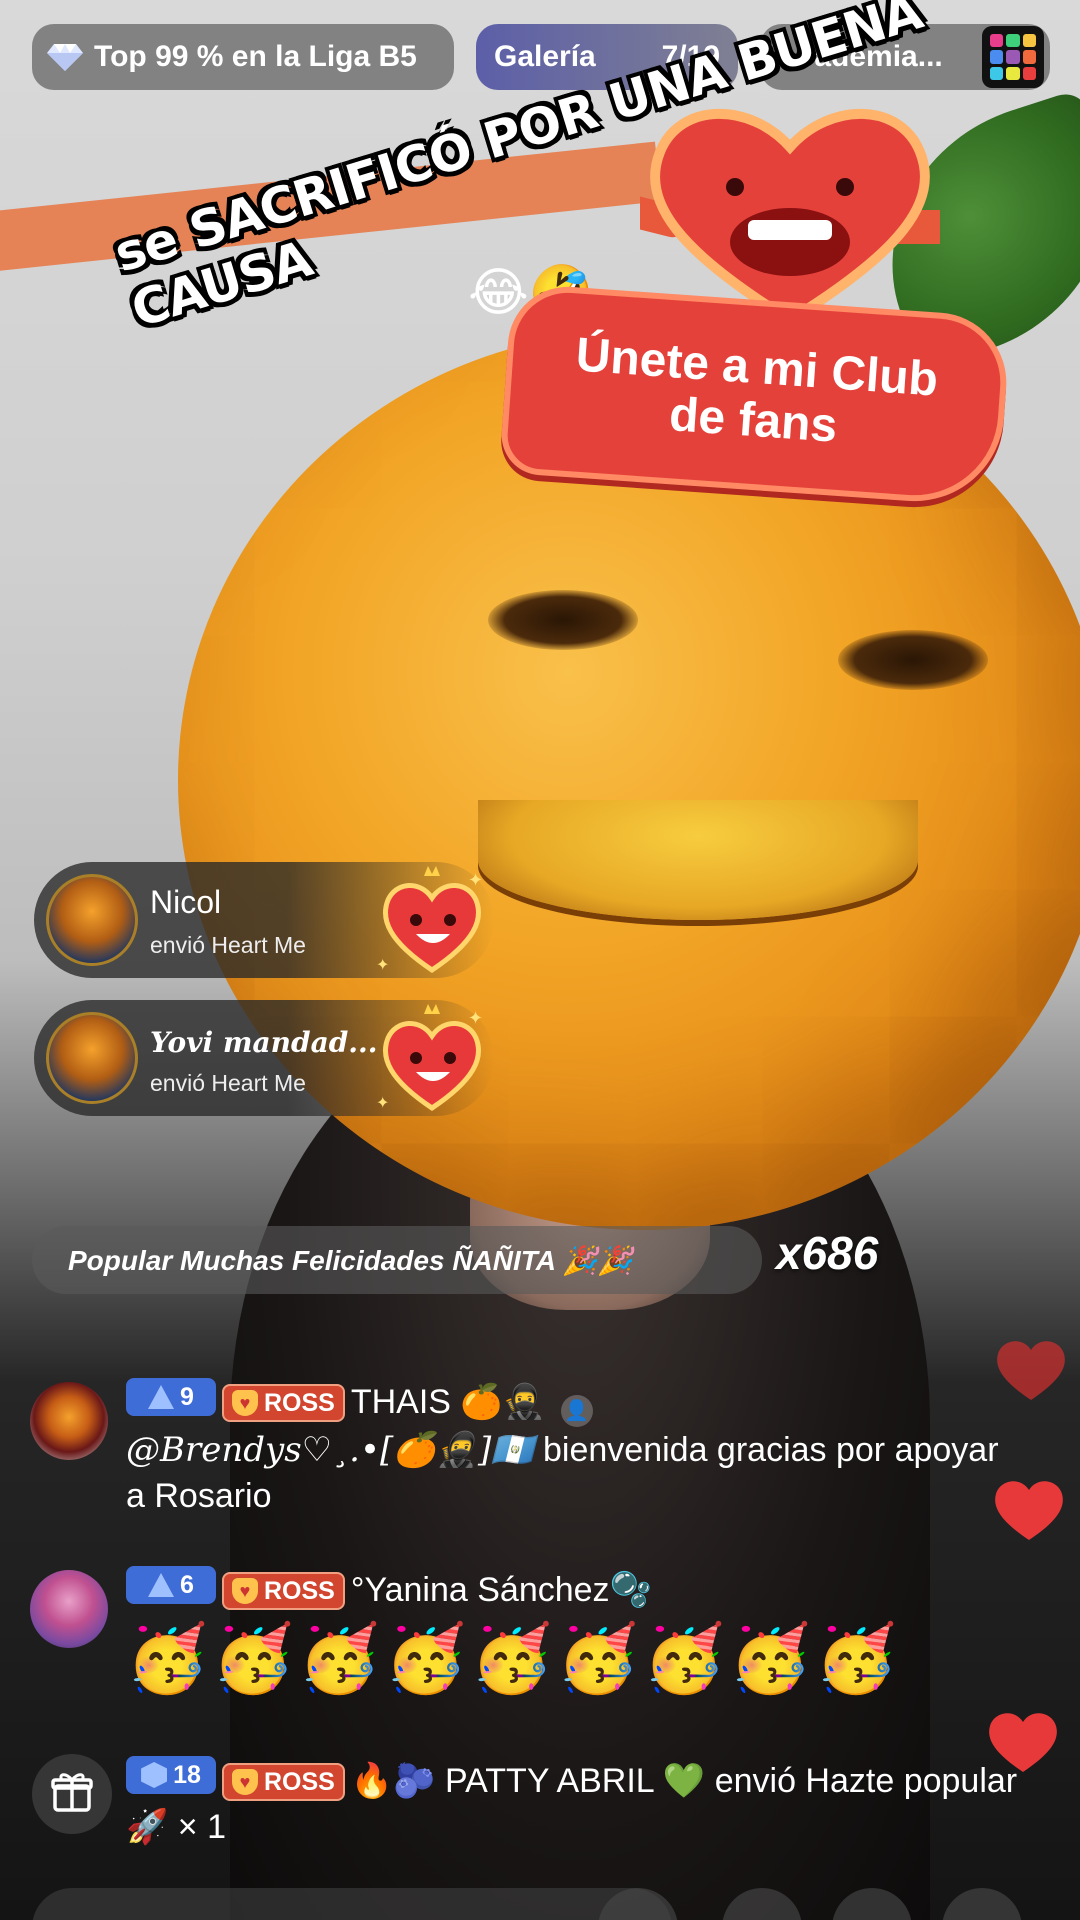 The height and width of the screenshot is (1920, 1080). Describe the element at coordinates (187, 1585) in the screenshot. I see `user-level-value: 6` at that location.